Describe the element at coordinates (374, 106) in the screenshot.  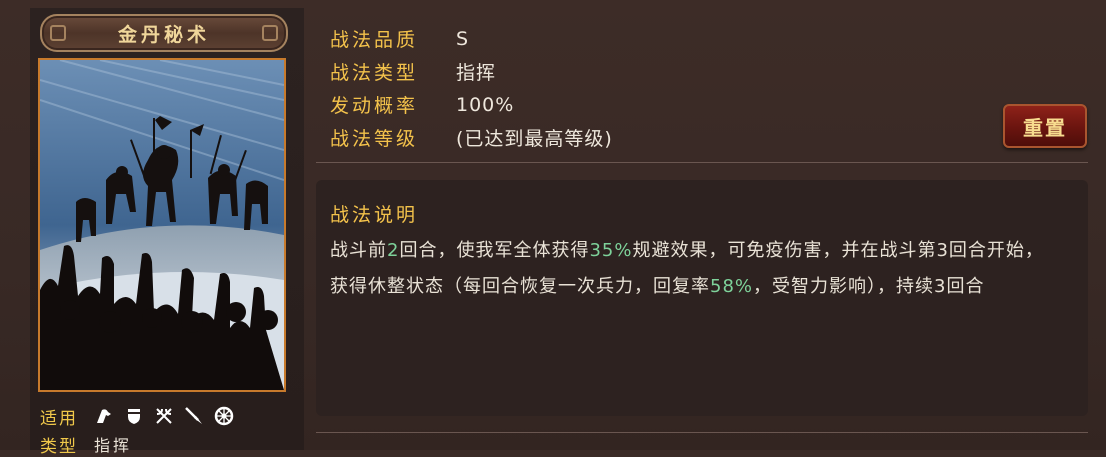
I see `rate-key: 发动概率` at that location.